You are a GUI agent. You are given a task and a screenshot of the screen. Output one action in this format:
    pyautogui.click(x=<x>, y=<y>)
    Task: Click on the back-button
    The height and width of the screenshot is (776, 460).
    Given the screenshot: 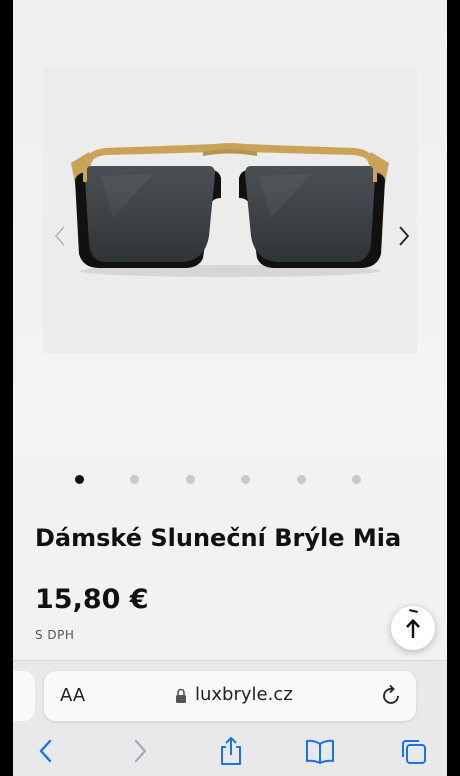 What is the action you would take?
    pyautogui.click(x=46, y=751)
    